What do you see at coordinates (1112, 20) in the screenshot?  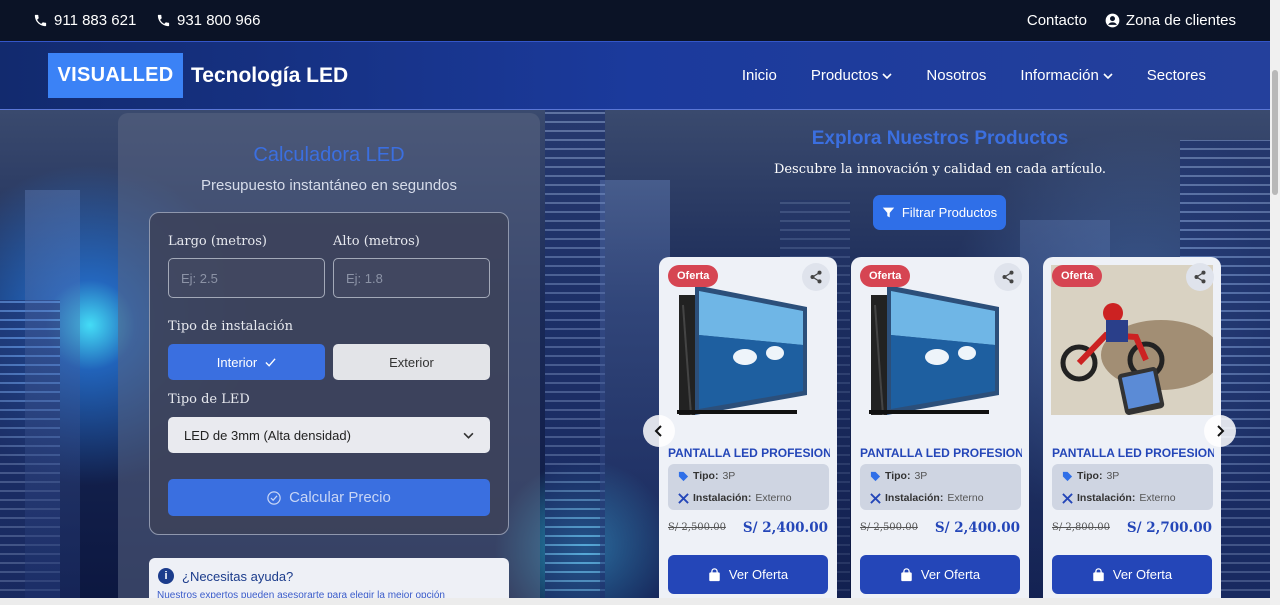 I see `user-circle-icon` at bounding box center [1112, 20].